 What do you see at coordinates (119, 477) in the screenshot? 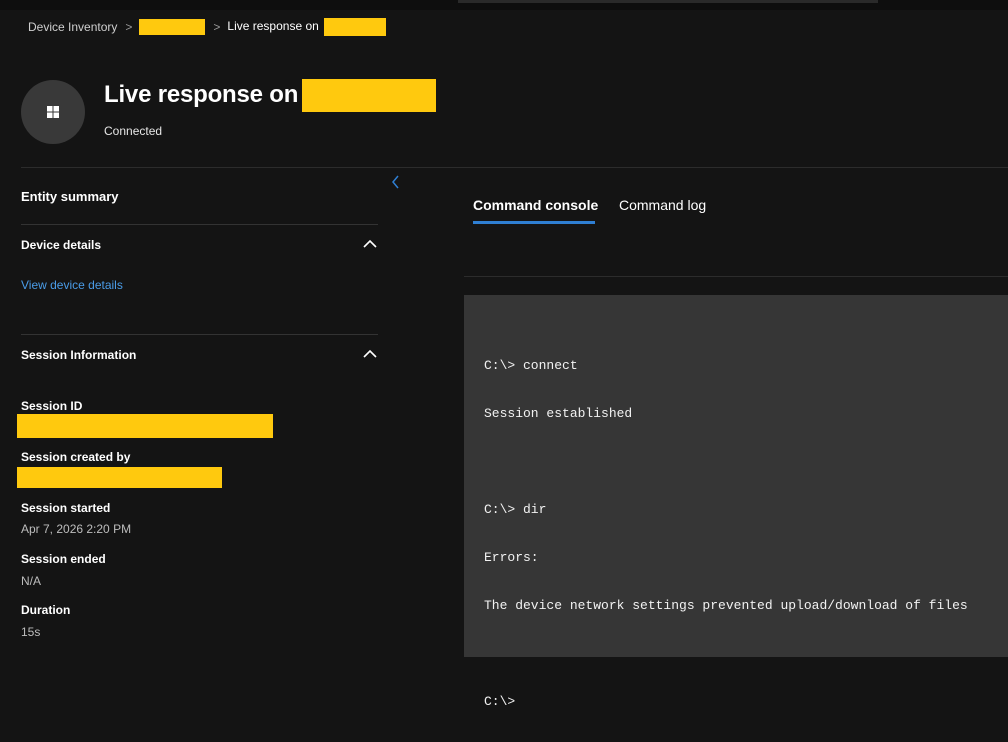
I see `session-created-by-value-redacted` at bounding box center [119, 477].